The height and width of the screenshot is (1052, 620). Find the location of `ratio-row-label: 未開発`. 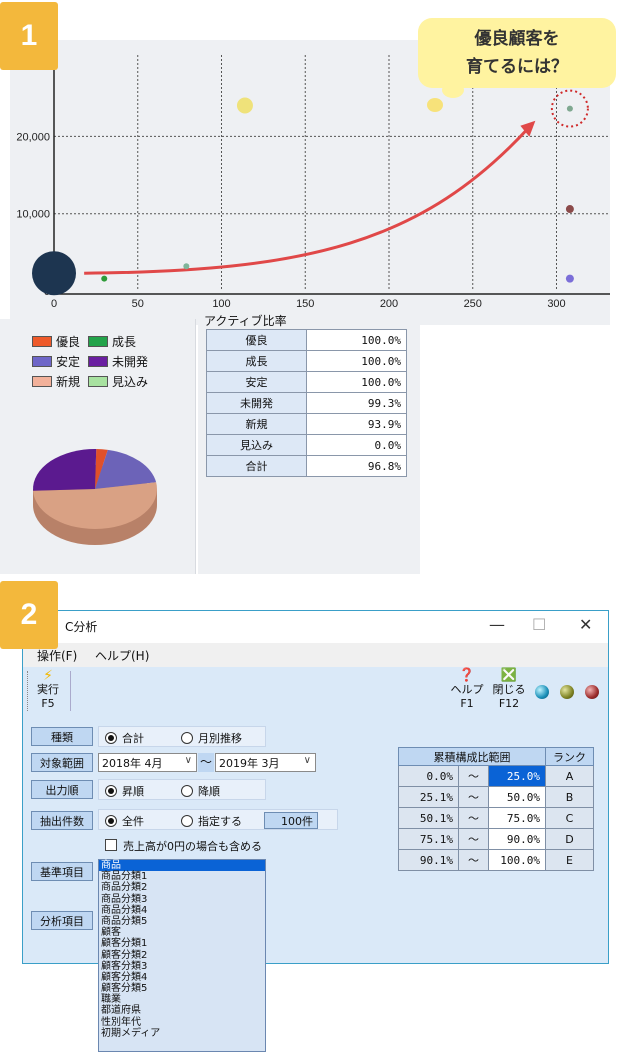

ratio-row-label: 未開発 is located at coordinates (256, 403).